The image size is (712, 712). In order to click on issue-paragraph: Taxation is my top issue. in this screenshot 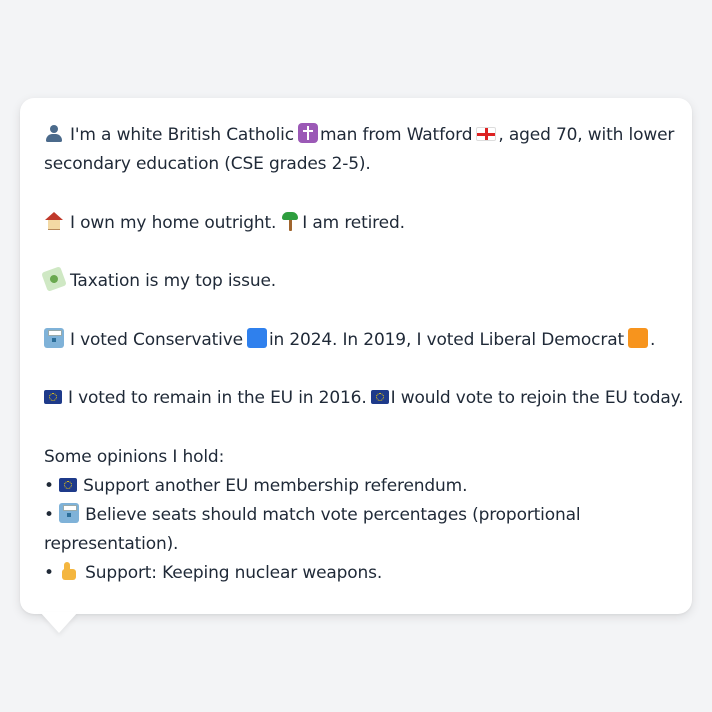, I will do `click(360, 281)`.